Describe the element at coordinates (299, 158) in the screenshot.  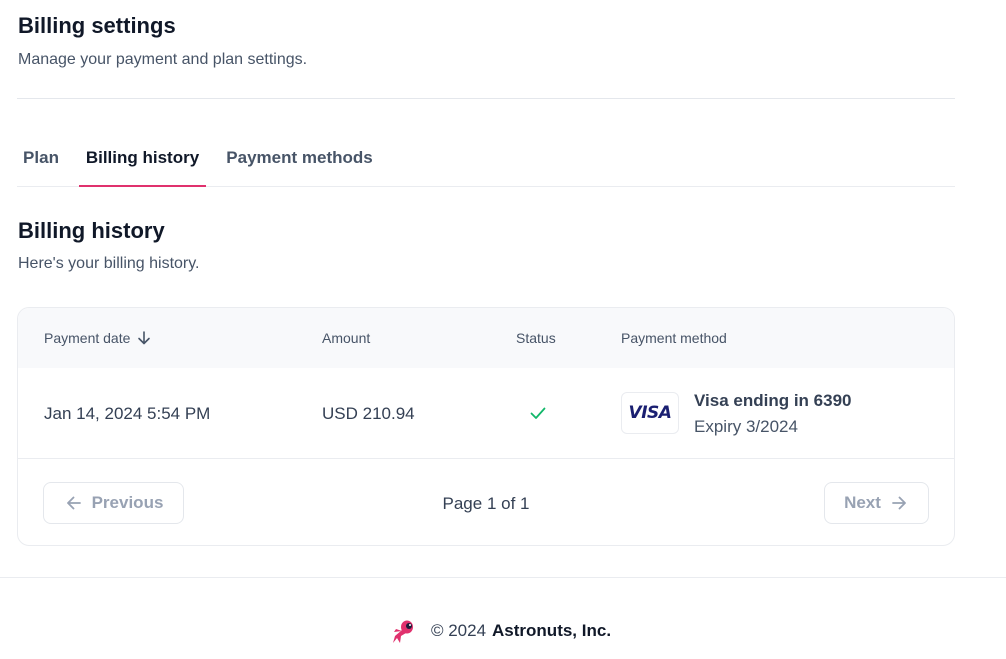
I see `tab-payment-methods: Payment methods` at that location.